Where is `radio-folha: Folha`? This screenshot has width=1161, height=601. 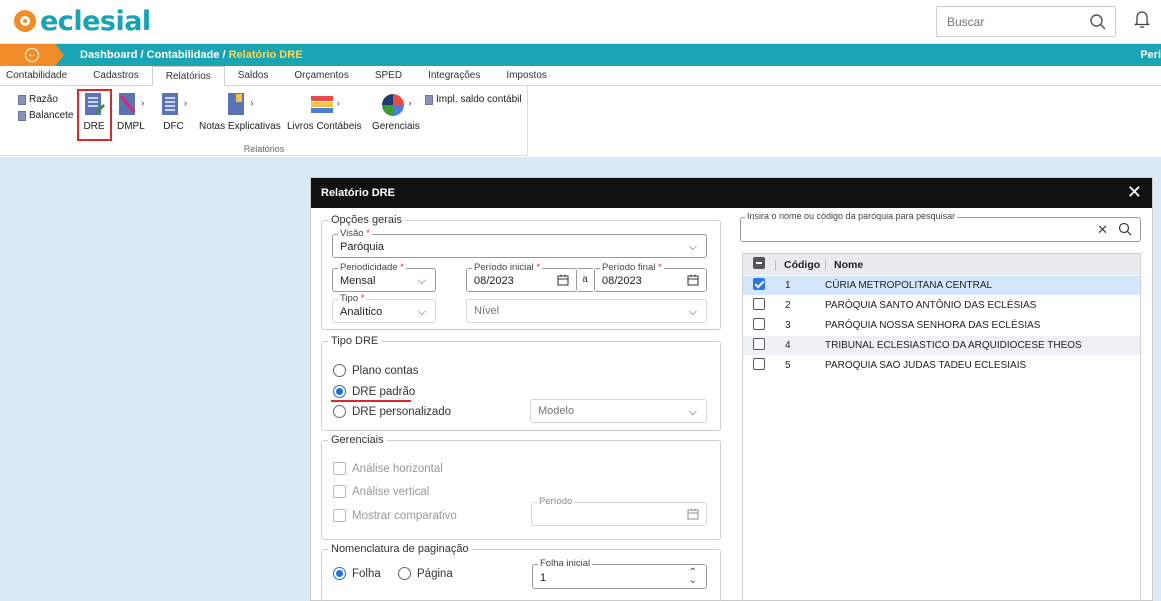
radio-folha: Folha is located at coordinates (357, 573).